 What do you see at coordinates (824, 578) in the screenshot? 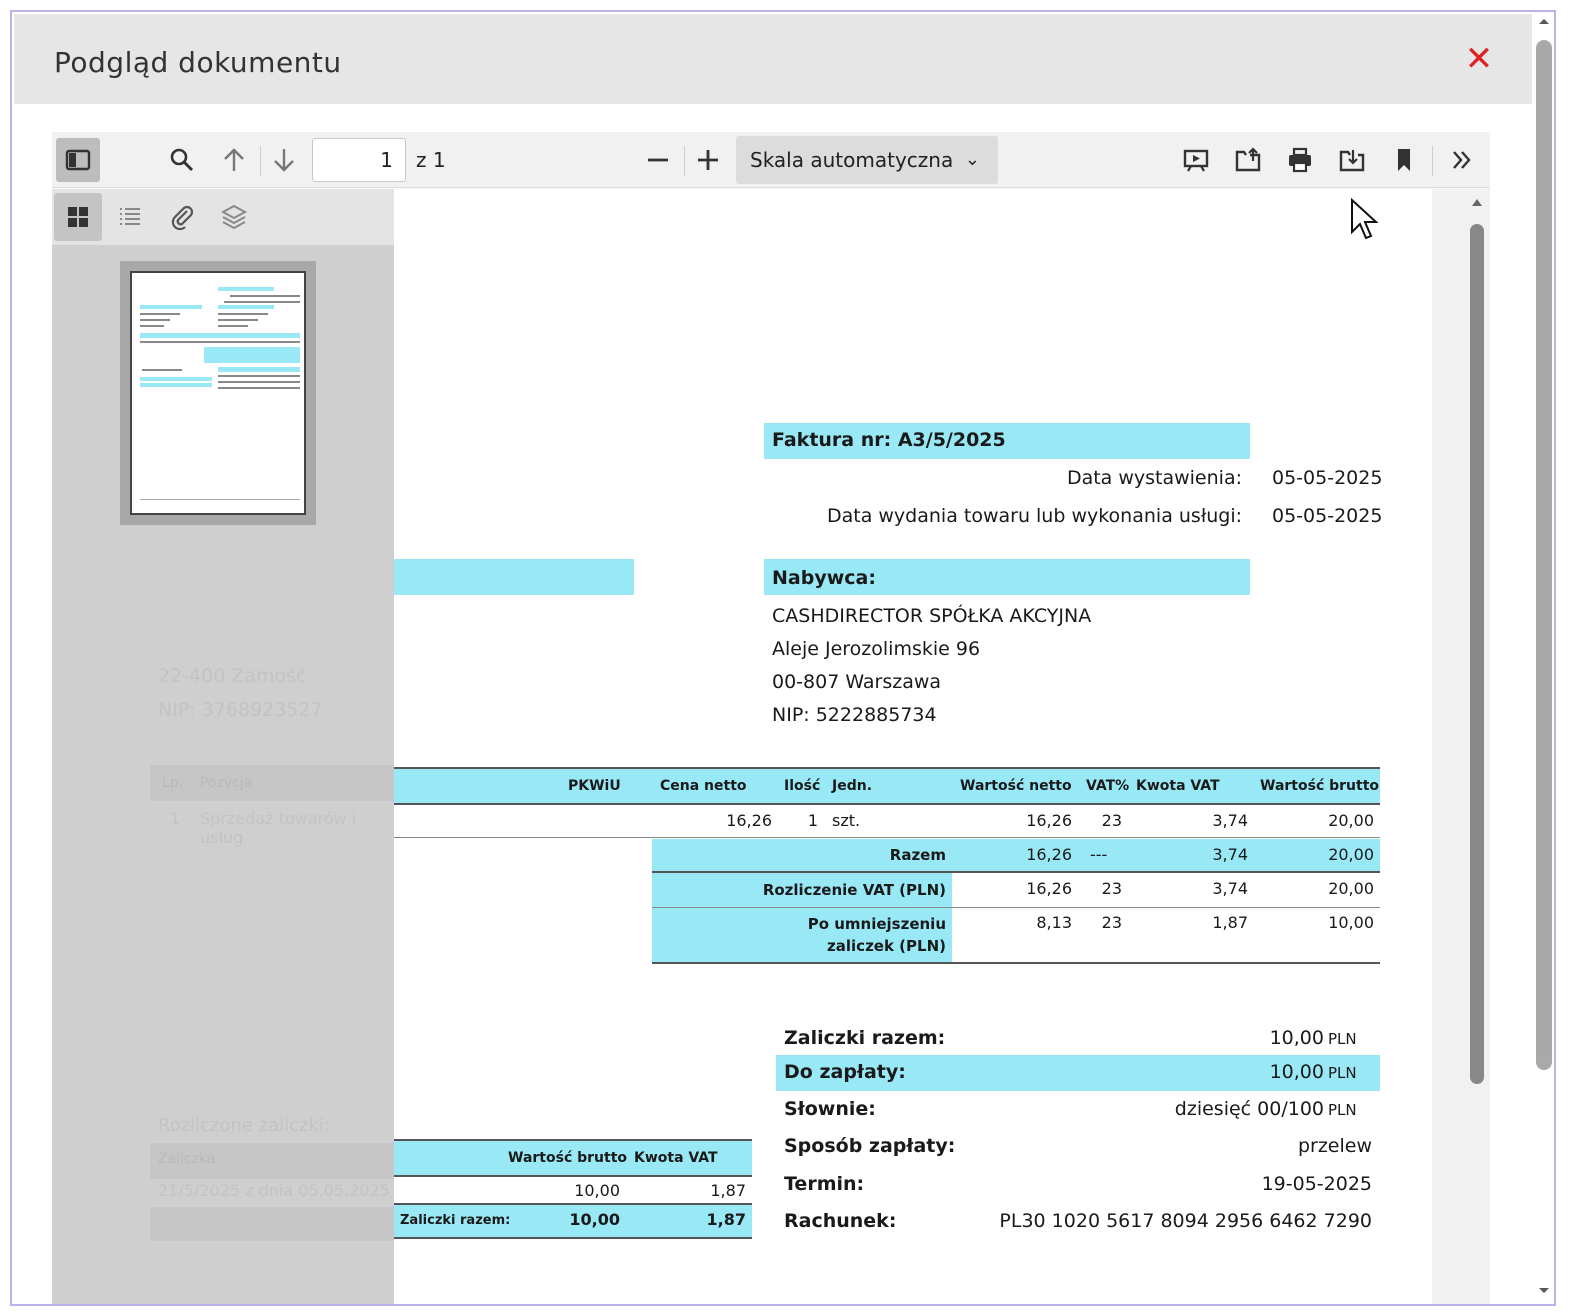
I see `buyer-label: Nabywca:` at bounding box center [824, 578].